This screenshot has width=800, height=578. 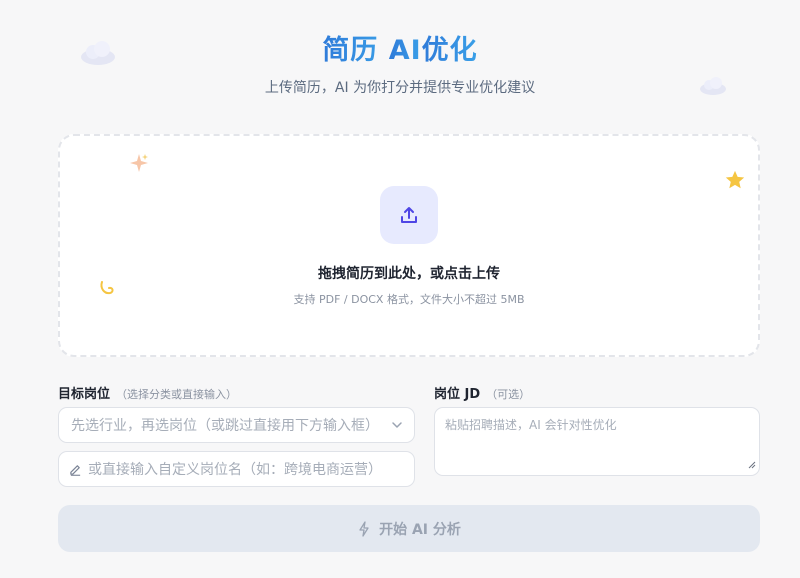 I want to click on custom-position-placeholder: 或直接输入自定义岗位名（如：跨境电商运营）, so click(x=235, y=470).